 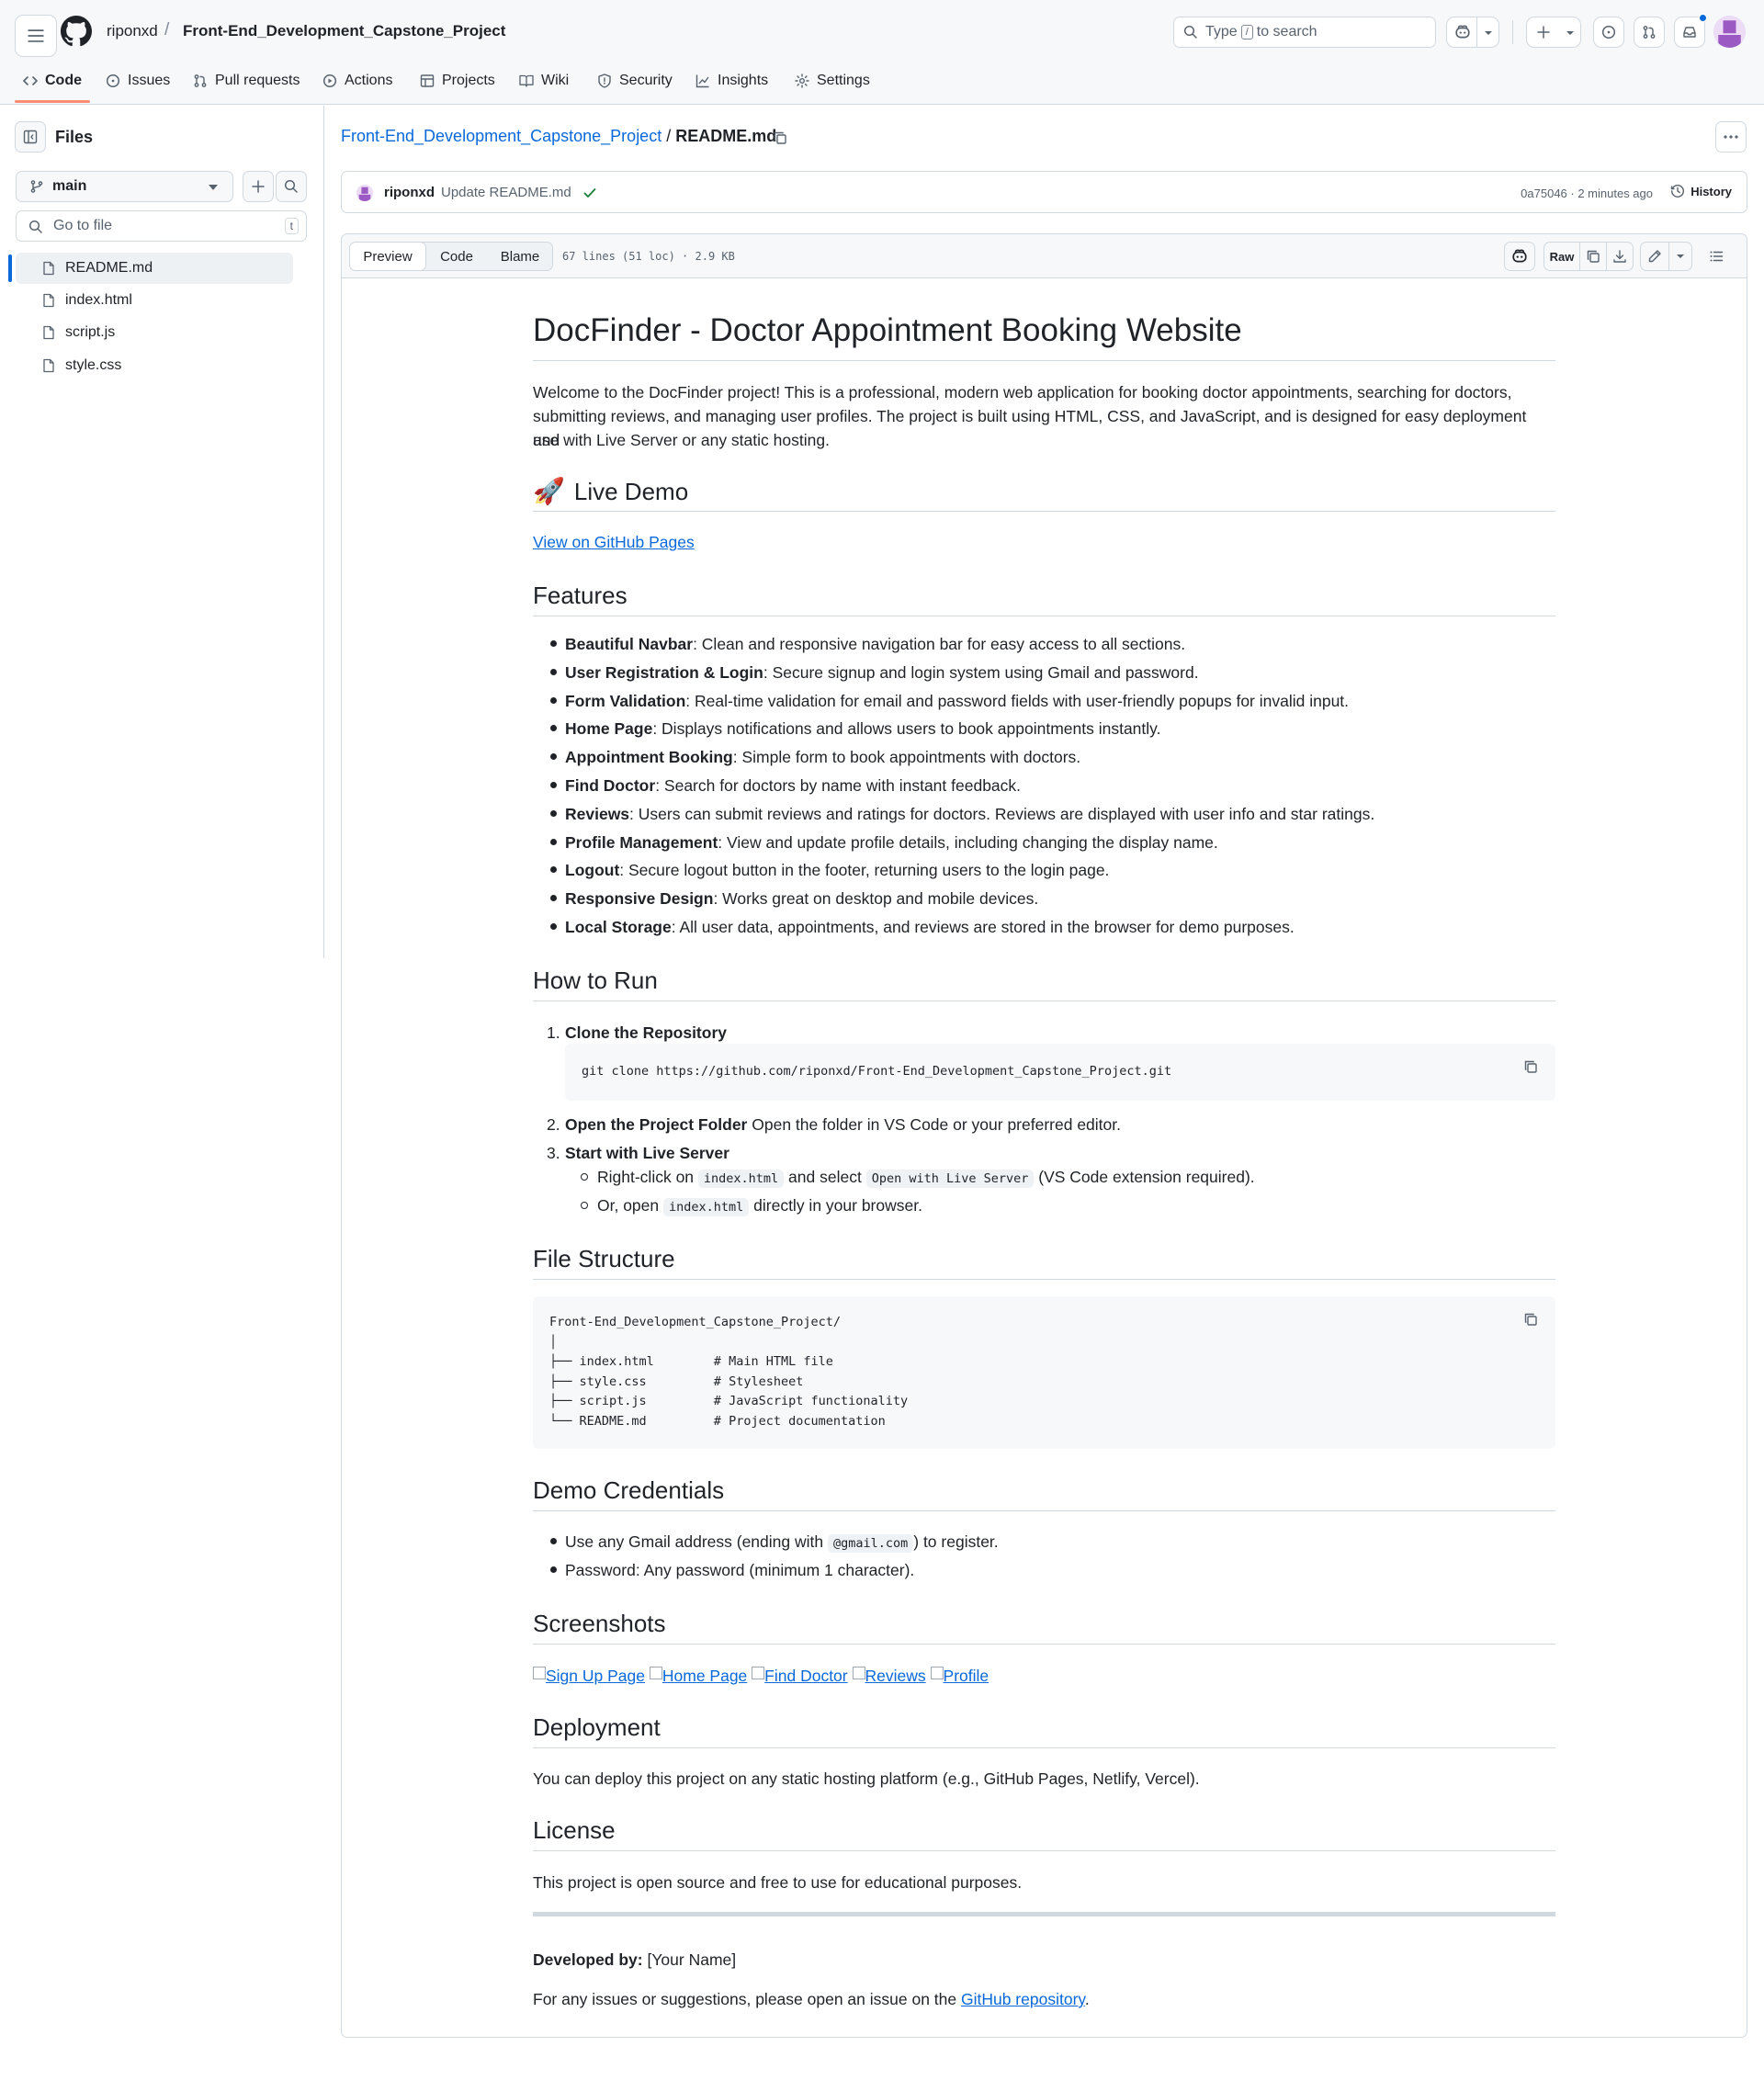 I want to click on screenshot-link-text: Sign Up Page, so click(x=595, y=1676).